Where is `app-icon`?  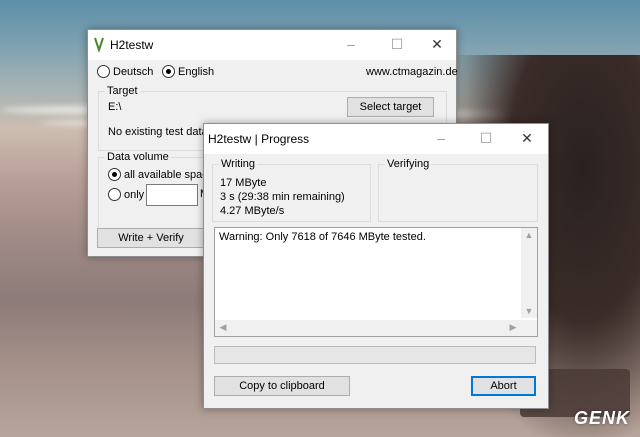 app-icon is located at coordinates (99, 44).